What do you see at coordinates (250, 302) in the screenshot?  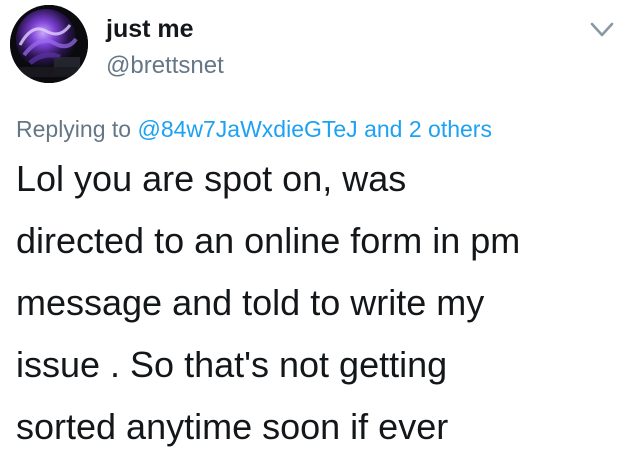 I see `tweet-text-line: message and told to write my` at bounding box center [250, 302].